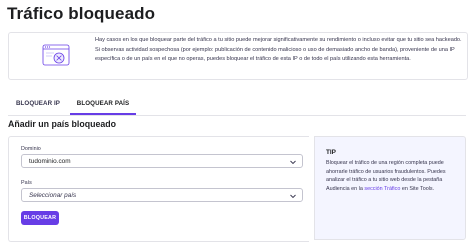 Image resolution: width=474 pixels, height=246 pixels. I want to click on country-placeholder: Seleccionar país, so click(53, 195).